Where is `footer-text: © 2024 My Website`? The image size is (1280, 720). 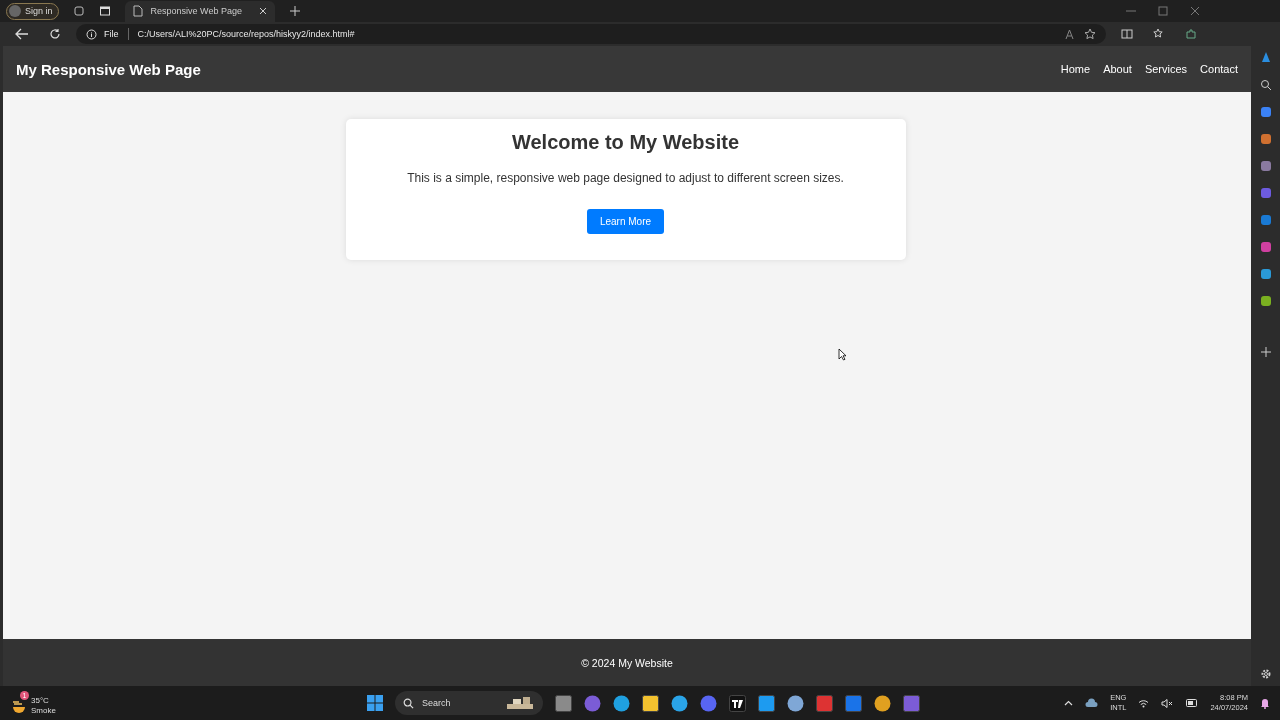 footer-text: © 2024 My Website is located at coordinates (627, 662).